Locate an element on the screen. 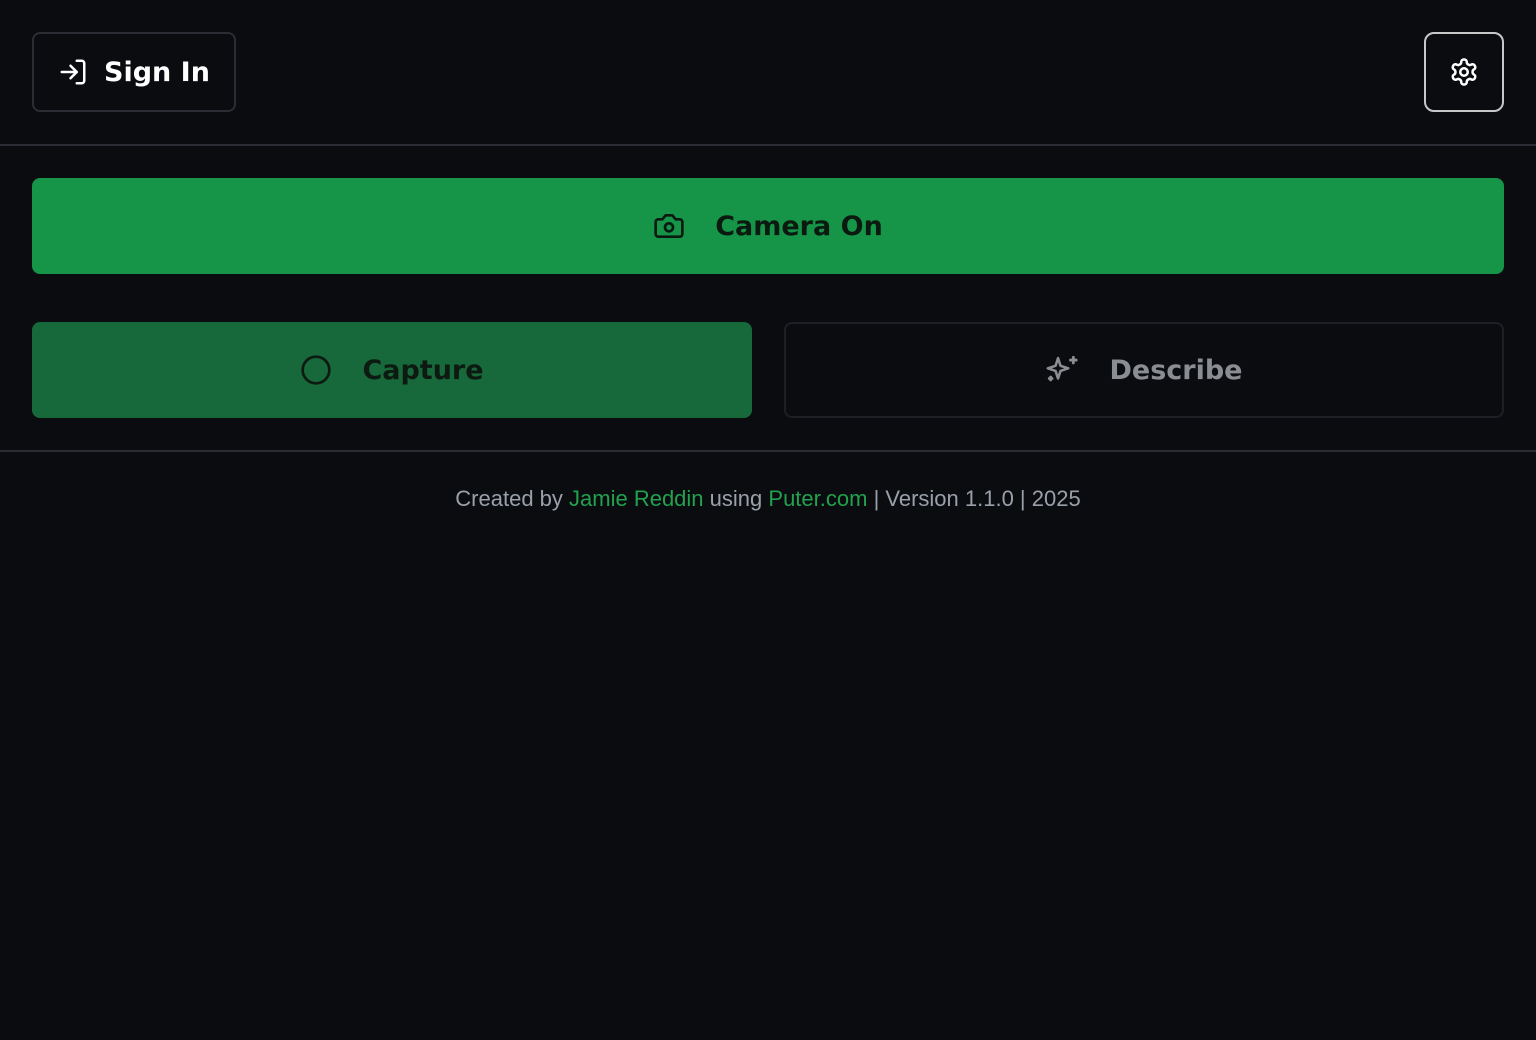 The width and height of the screenshot is (1536, 1040). sign-in-button: Sign In is located at coordinates (134, 72).